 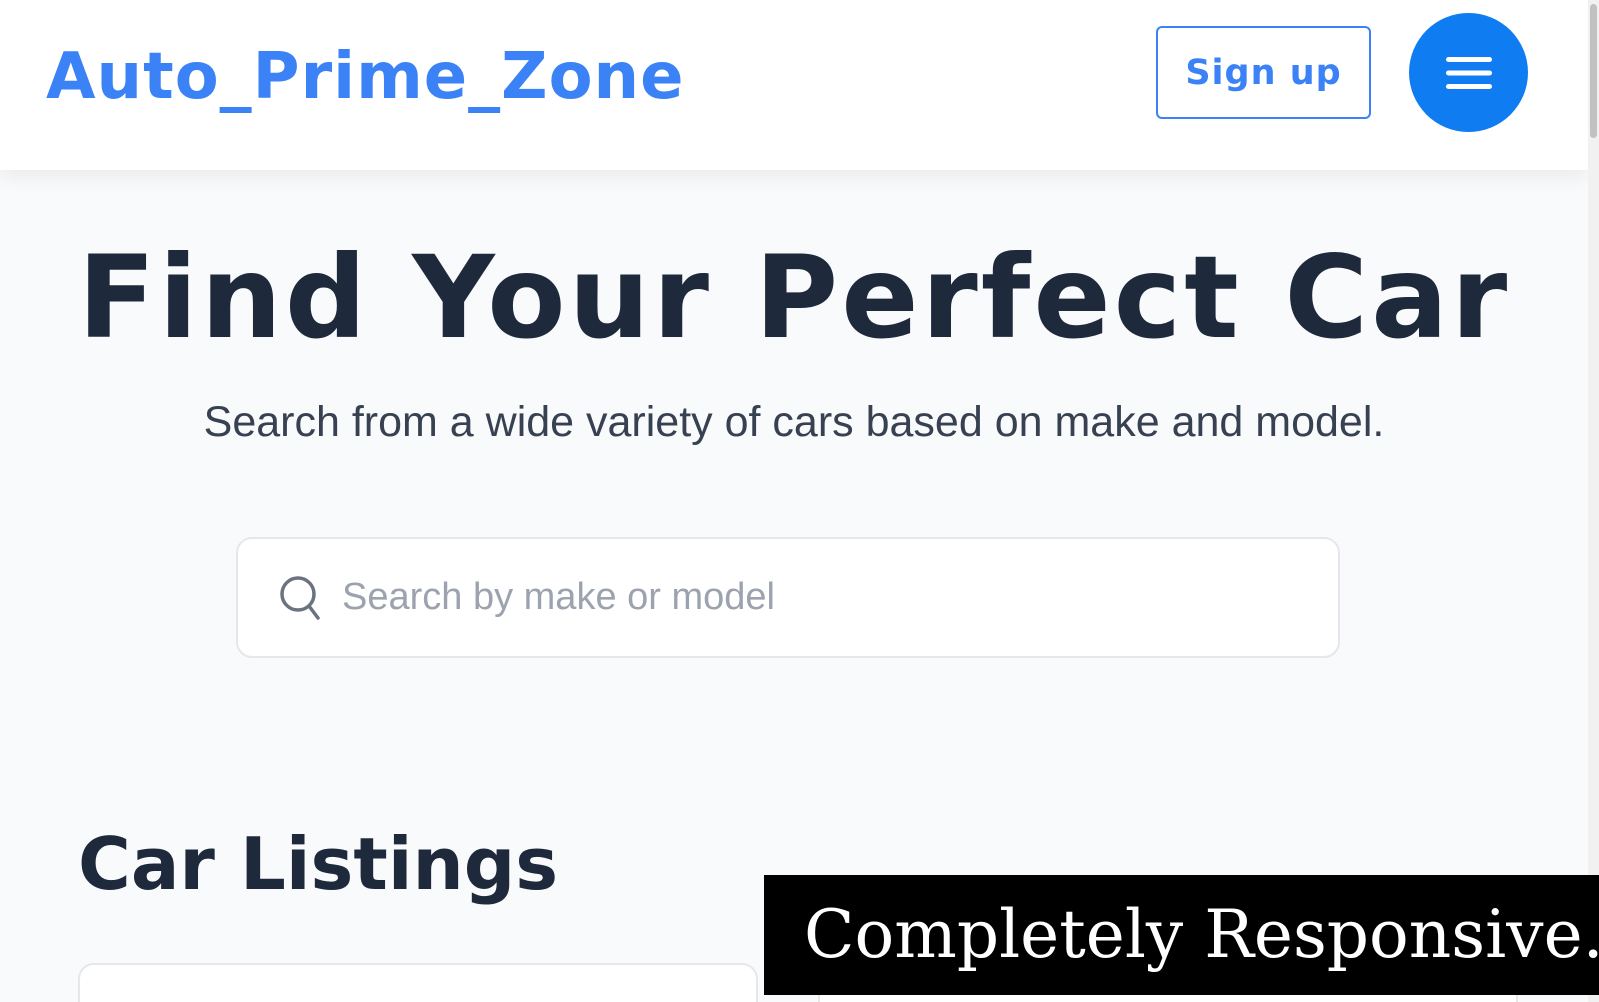 I want to click on hamburger-menu-icon, so click(x=1468, y=72).